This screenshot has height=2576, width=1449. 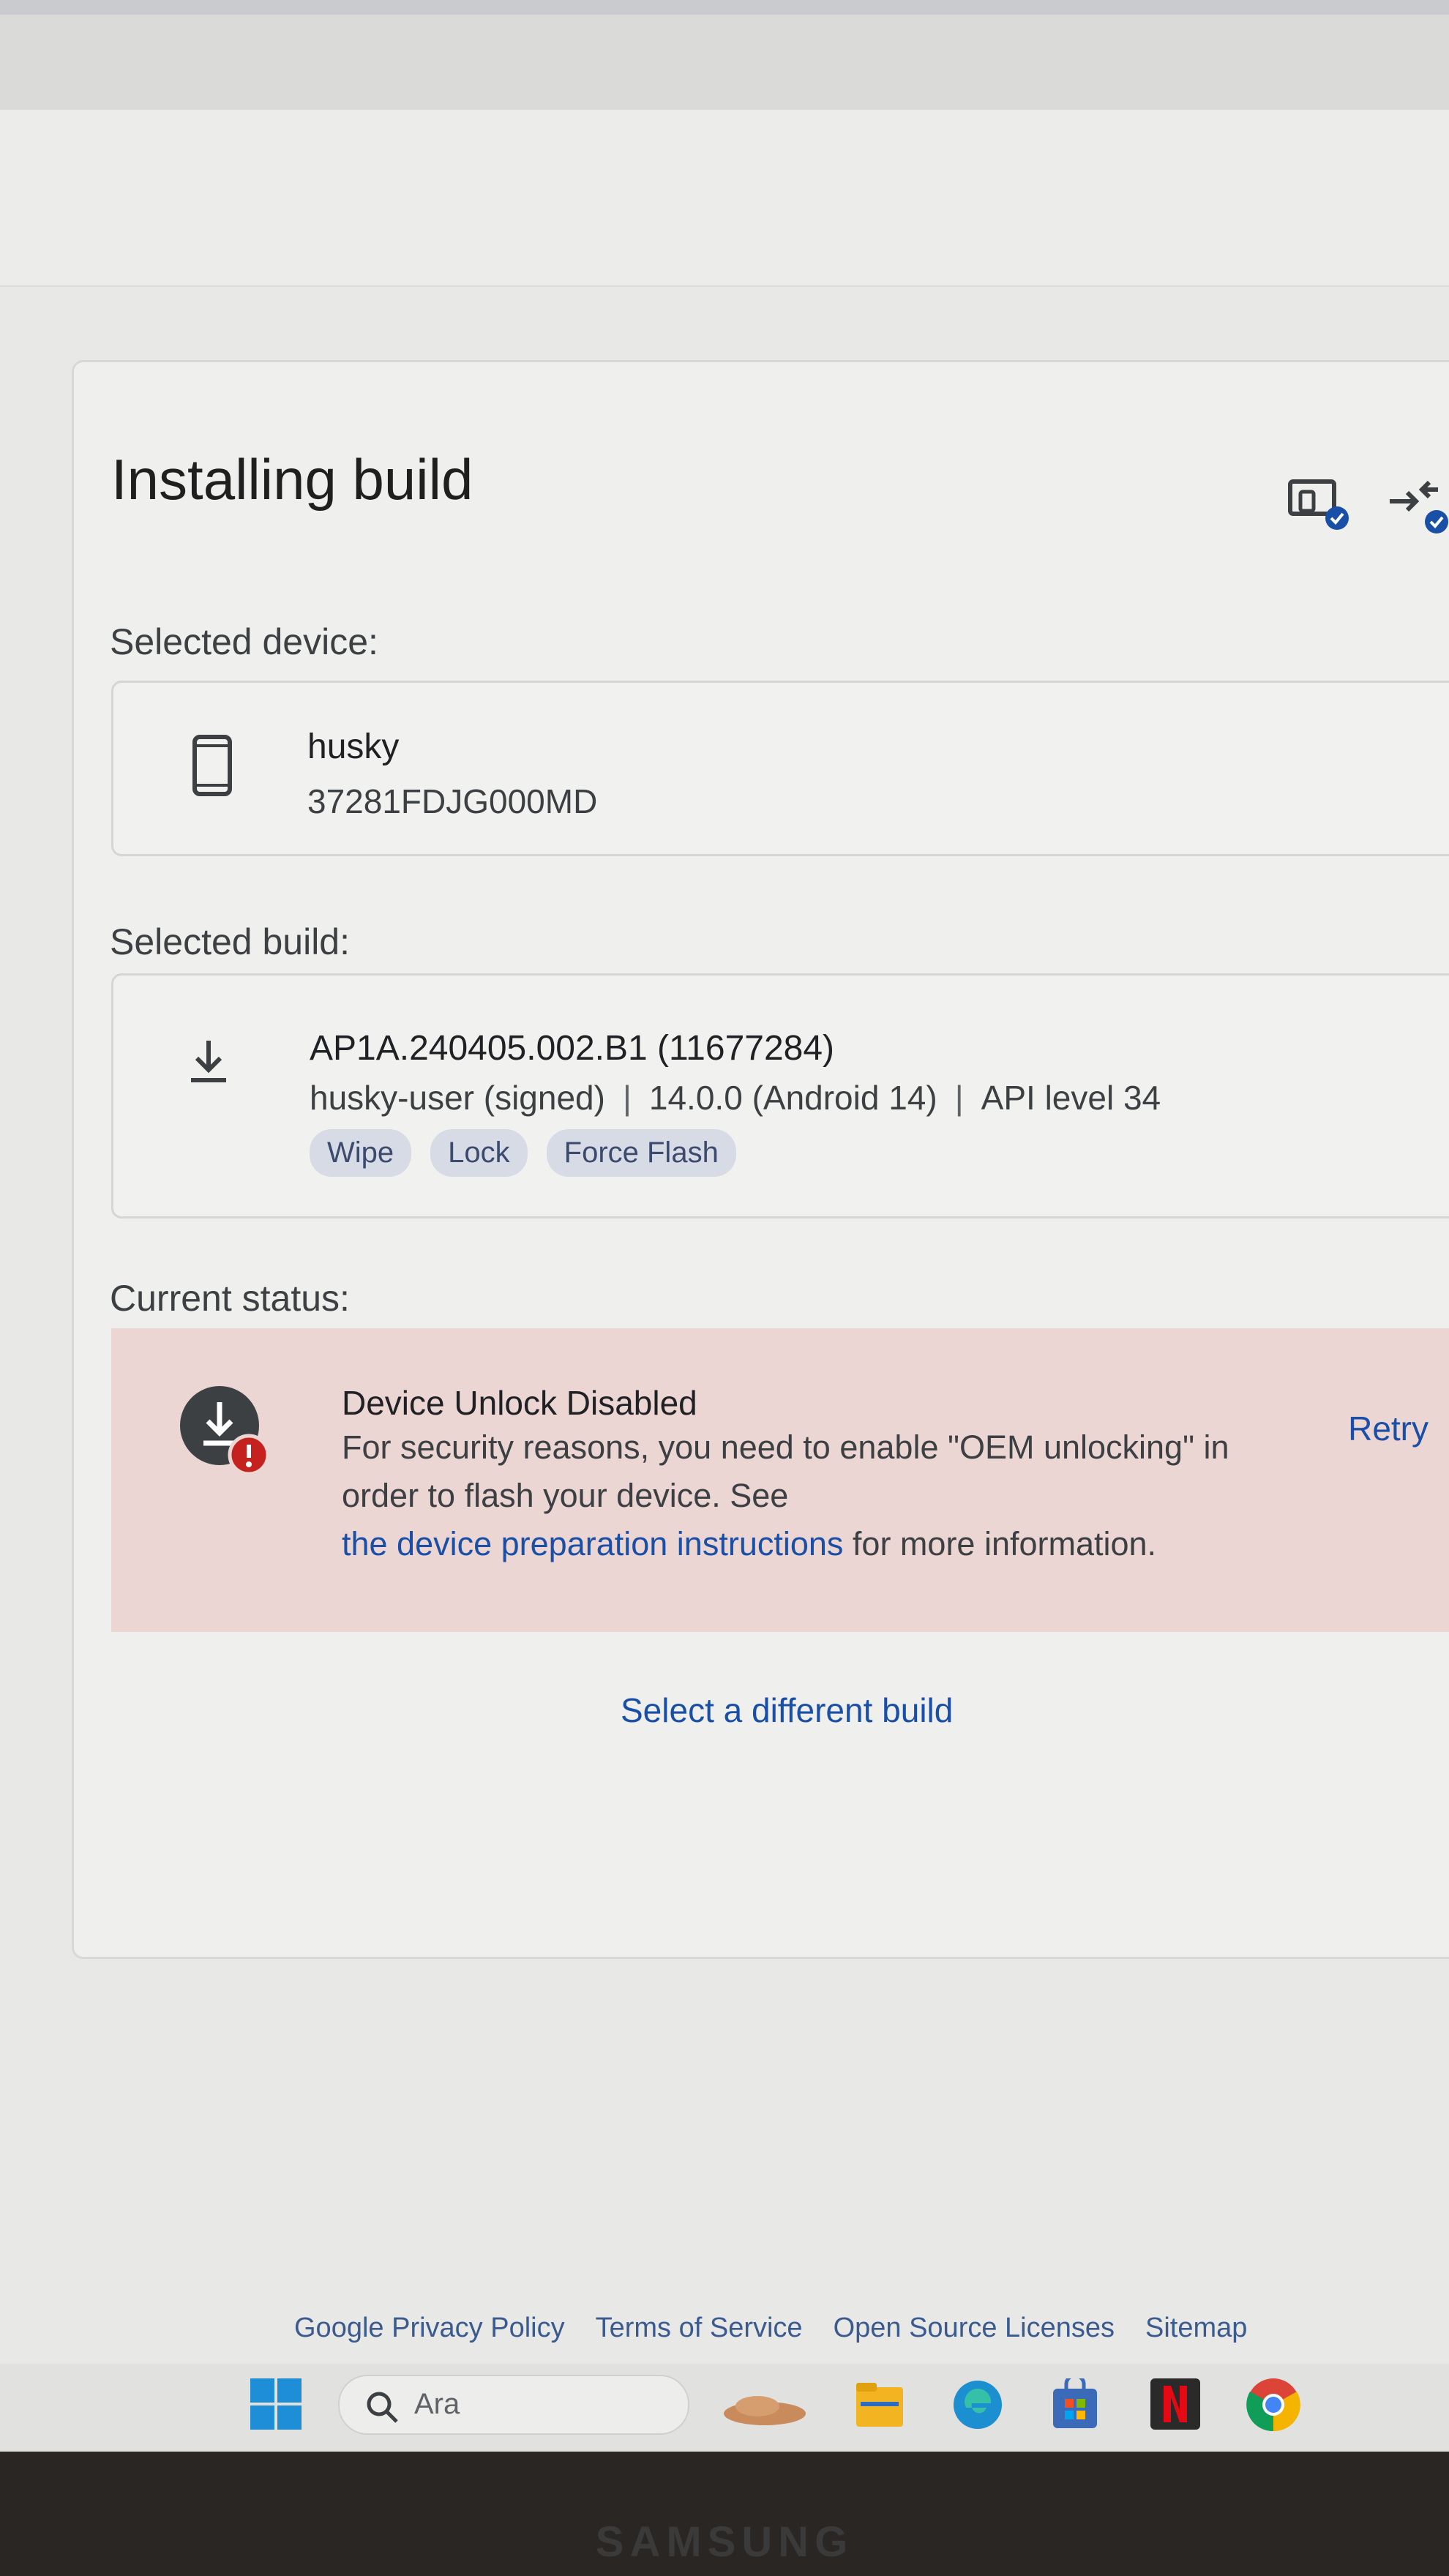 What do you see at coordinates (1075, 2404) in the screenshot?
I see `microsoft-store-icon` at bounding box center [1075, 2404].